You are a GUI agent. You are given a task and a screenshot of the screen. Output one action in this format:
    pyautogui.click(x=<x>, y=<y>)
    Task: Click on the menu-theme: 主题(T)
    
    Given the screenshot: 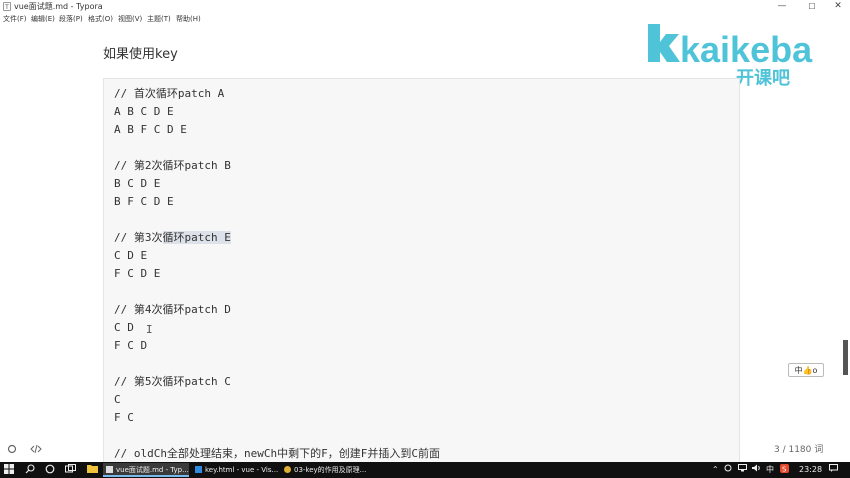 What is the action you would take?
    pyautogui.click(x=159, y=19)
    